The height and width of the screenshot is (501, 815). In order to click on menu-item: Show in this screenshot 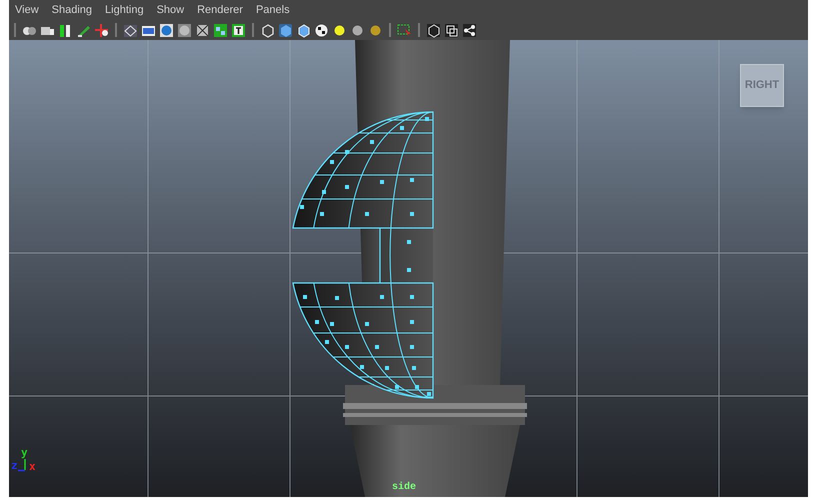, I will do `click(170, 10)`.